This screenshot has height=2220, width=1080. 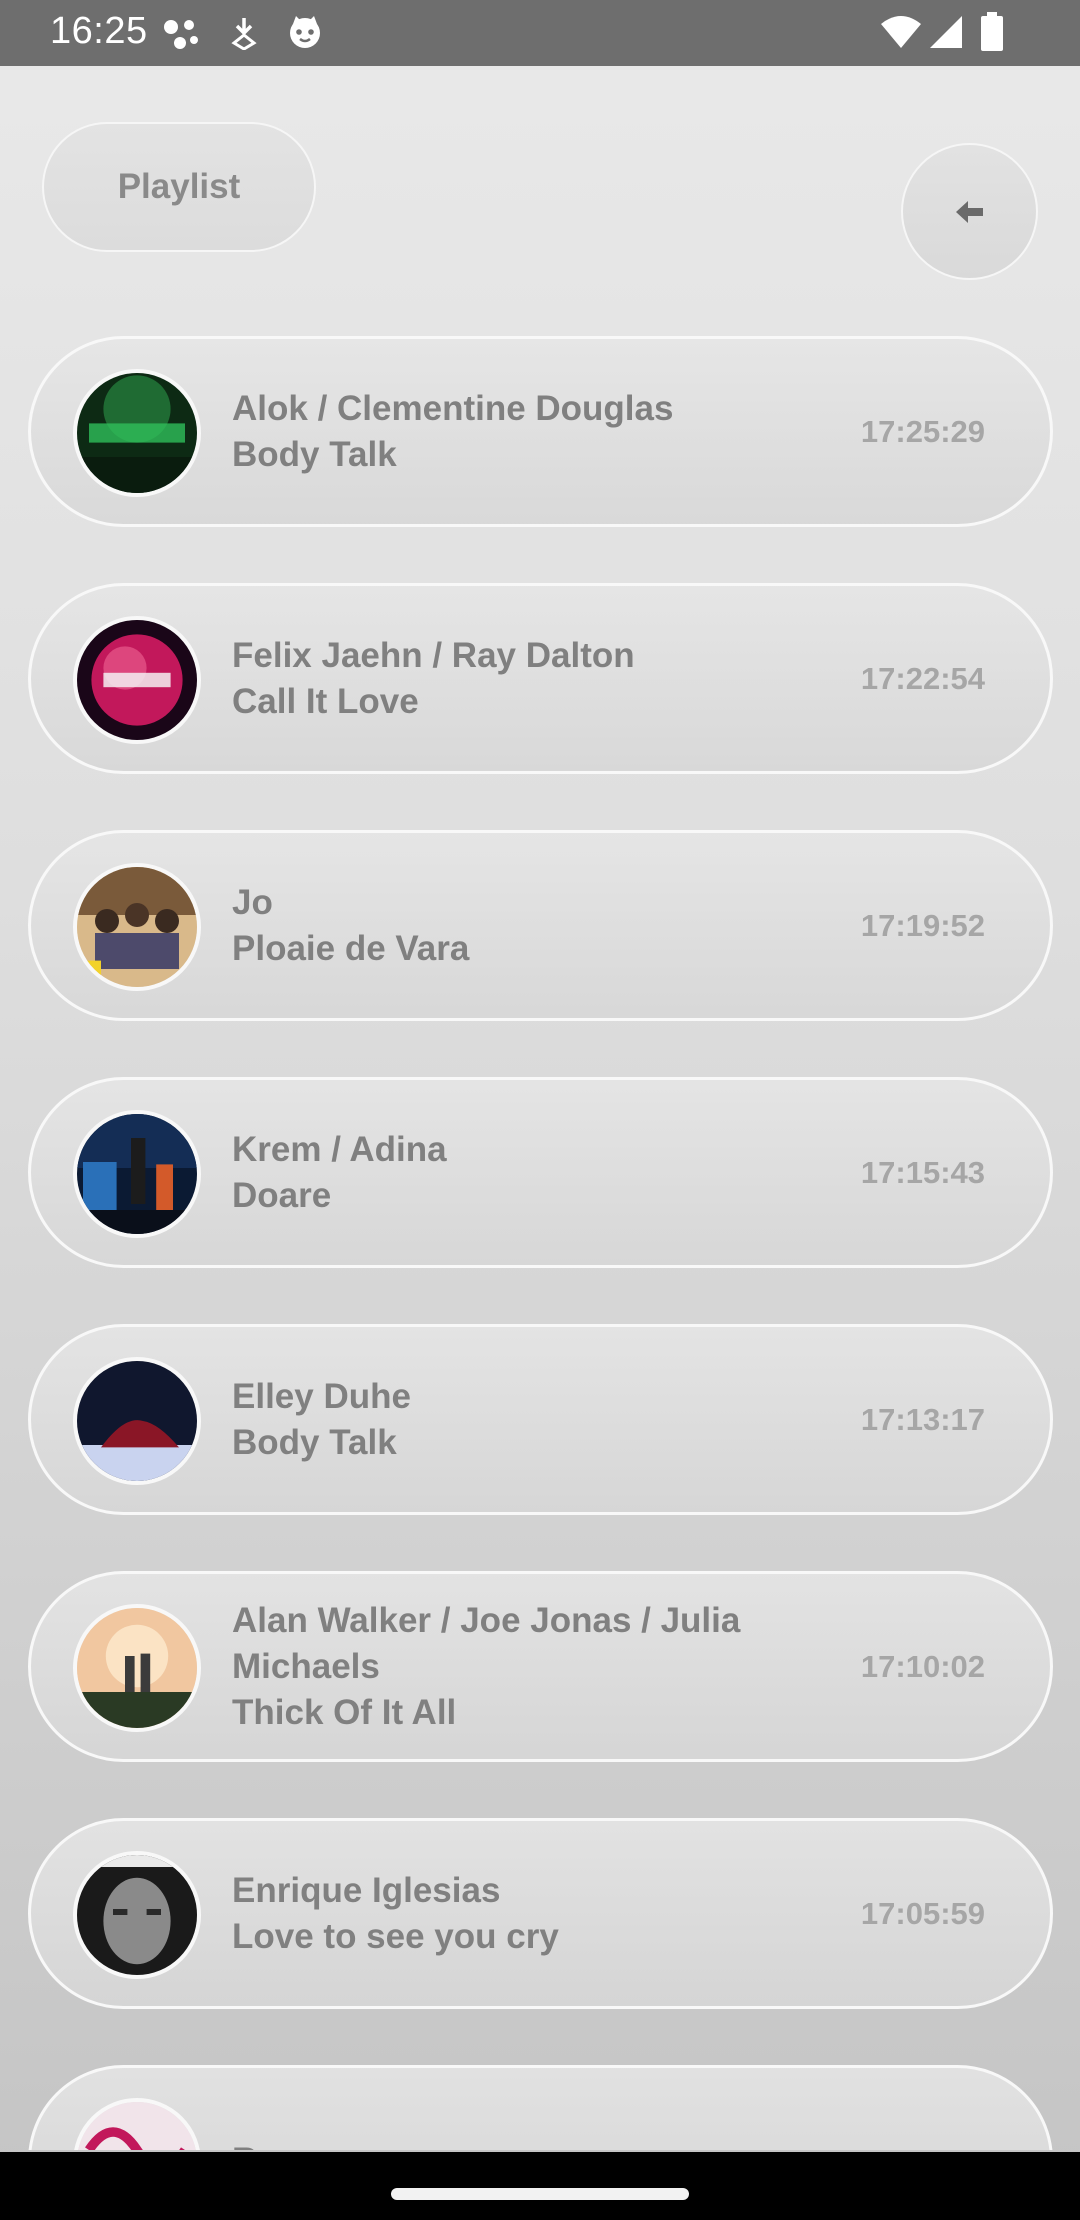 What do you see at coordinates (532, 2144) in the screenshot?
I see `track-artist: Roxen` at bounding box center [532, 2144].